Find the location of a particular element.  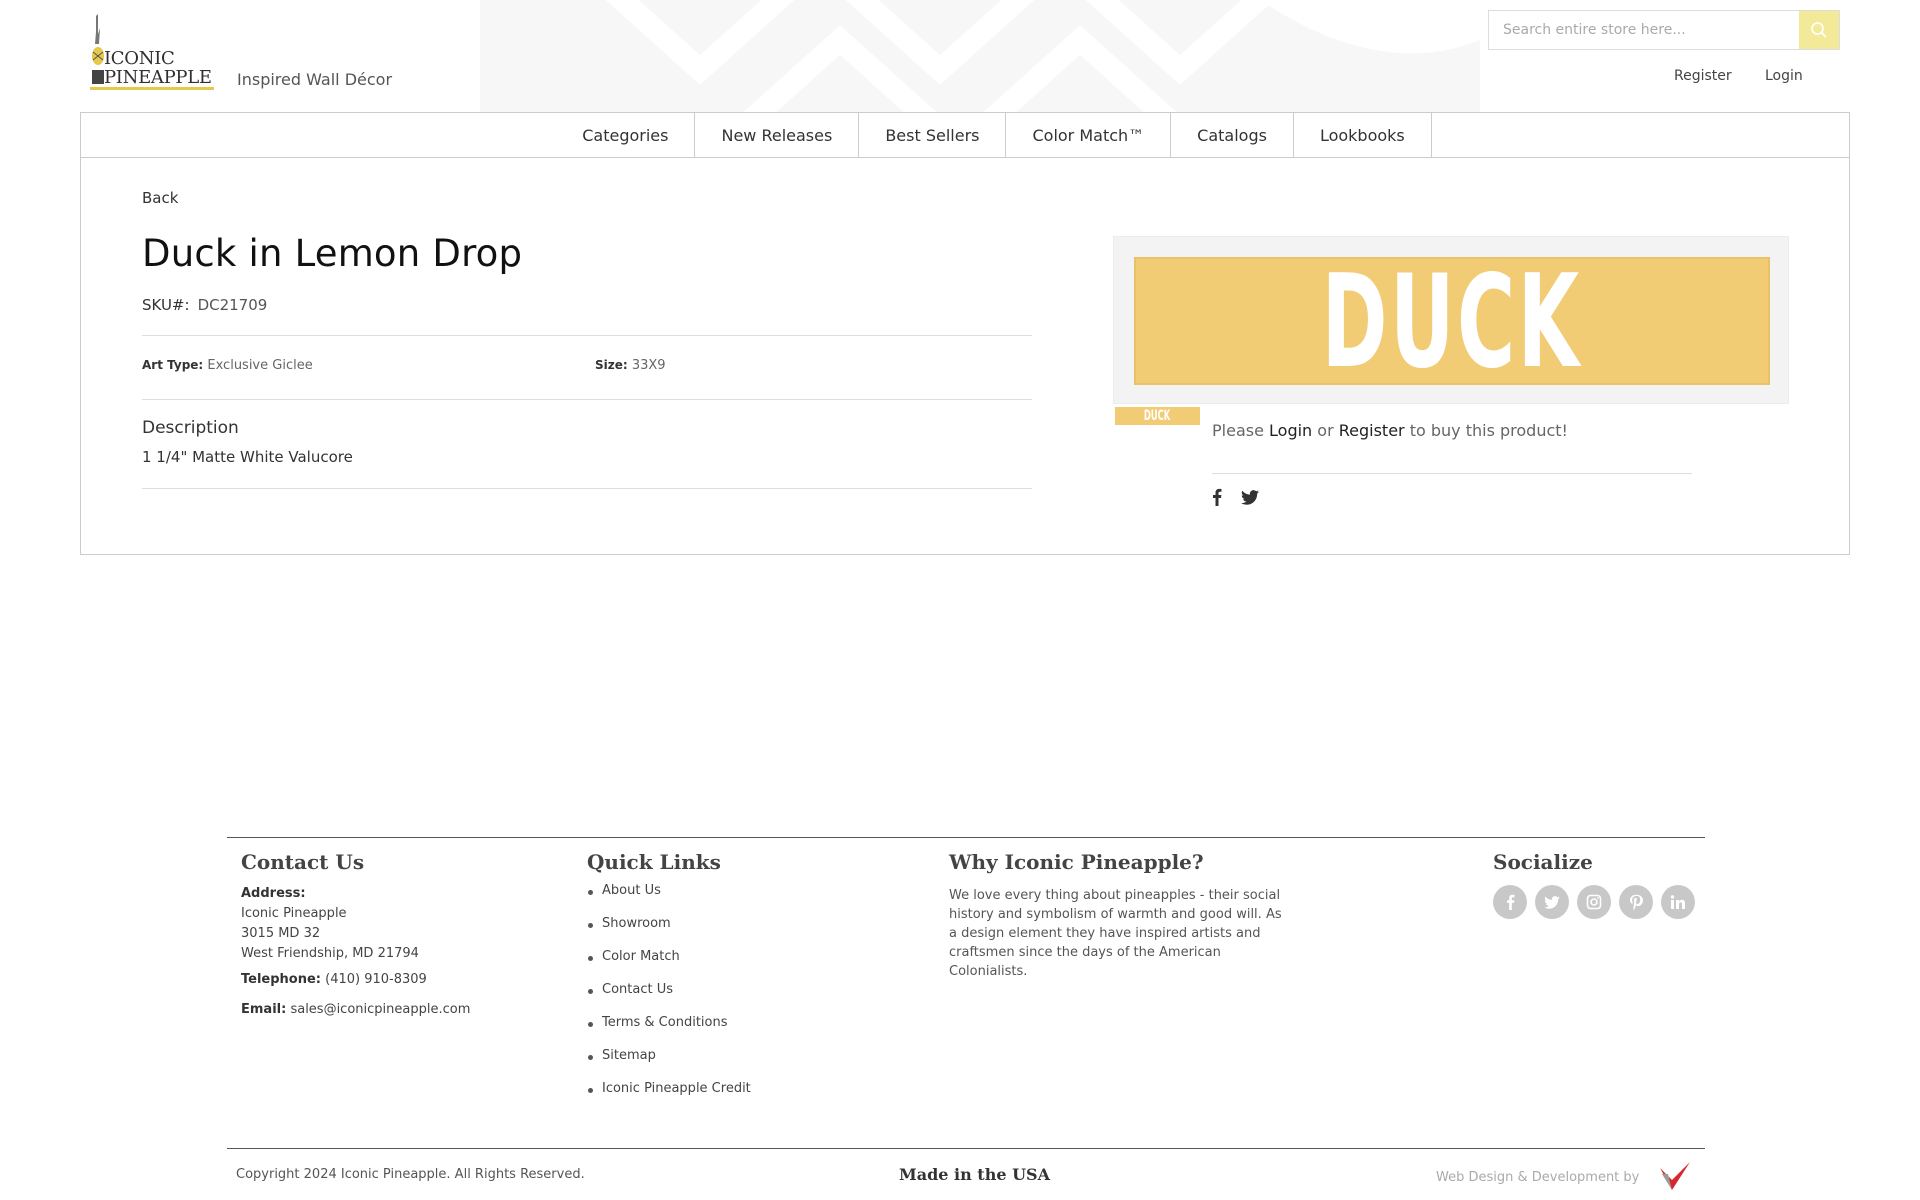

thumbnail-text: DUCK is located at coordinates (1157, 416).